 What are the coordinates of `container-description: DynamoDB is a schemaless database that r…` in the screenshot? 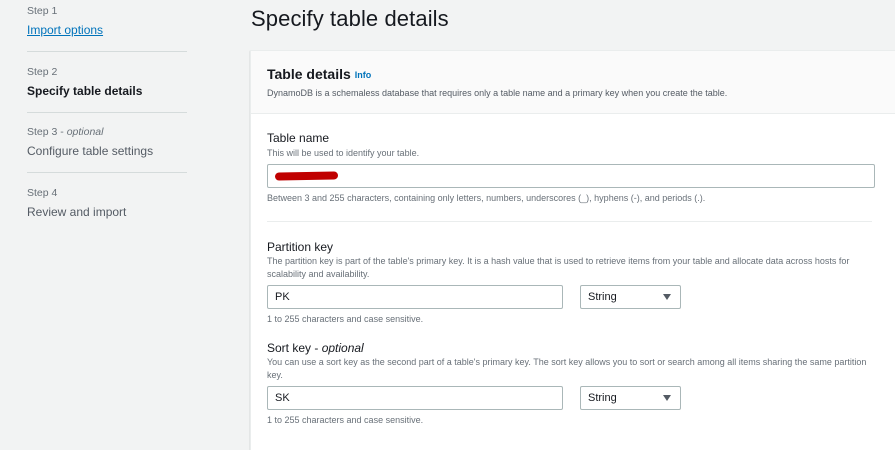 It's located at (497, 93).